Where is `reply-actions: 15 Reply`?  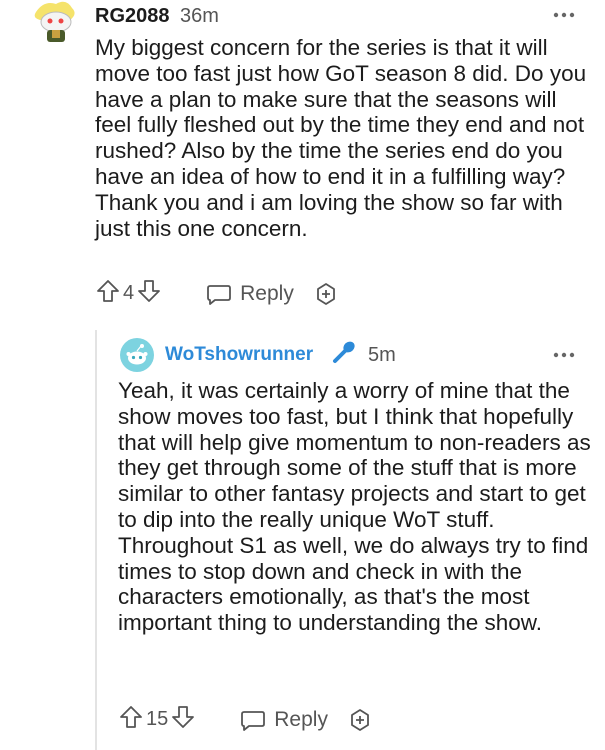
reply-actions: 15 Reply is located at coordinates (245, 719).